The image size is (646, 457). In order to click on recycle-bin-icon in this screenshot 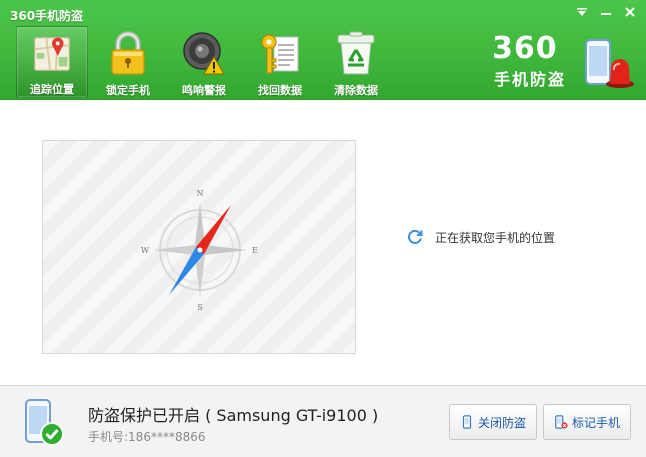, I will do `click(356, 53)`.